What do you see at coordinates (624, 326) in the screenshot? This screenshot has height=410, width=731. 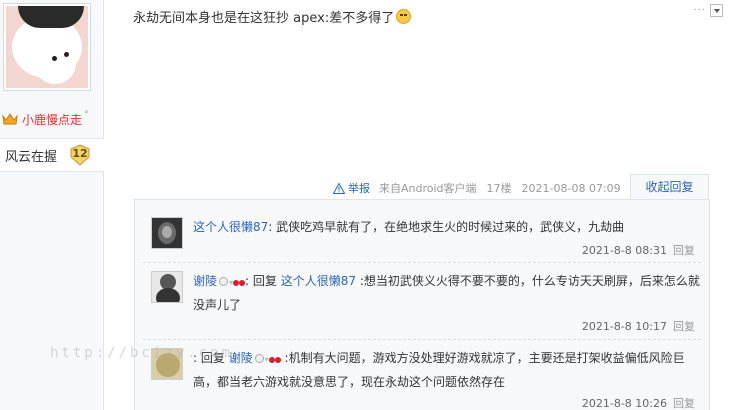 I see `comment-time: 2021-8-8 10:17` at bounding box center [624, 326].